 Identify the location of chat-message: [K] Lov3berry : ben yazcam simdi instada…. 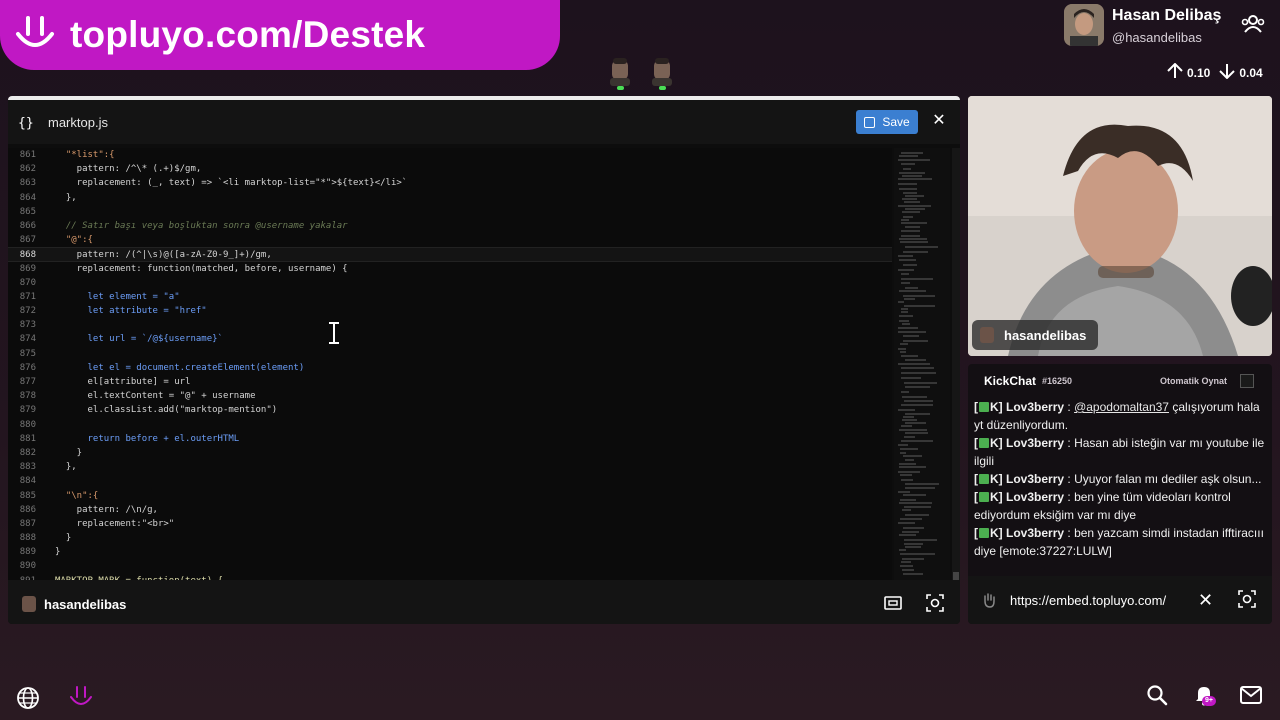
(1119, 542).